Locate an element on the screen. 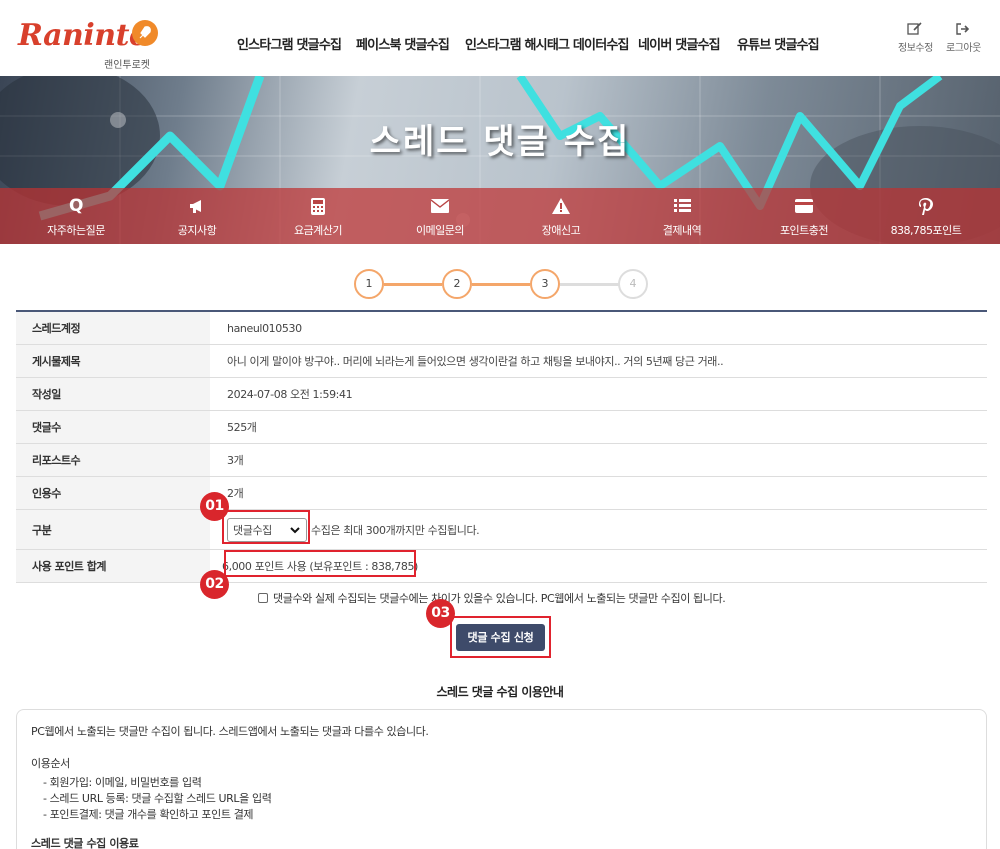 This screenshot has width=1000, height=849. reposts-label: 리포스트수 is located at coordinates (113, 460).